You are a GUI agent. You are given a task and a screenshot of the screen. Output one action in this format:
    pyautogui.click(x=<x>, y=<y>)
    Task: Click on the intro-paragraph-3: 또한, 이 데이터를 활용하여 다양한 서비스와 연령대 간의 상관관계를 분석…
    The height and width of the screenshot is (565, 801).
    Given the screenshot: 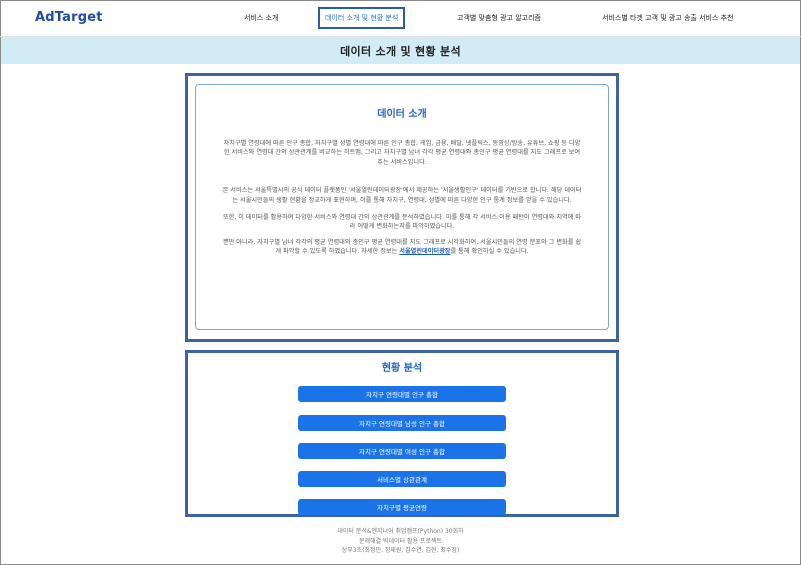 What is the action you would take?
    pyautogui.click(x=402, y=222)
    